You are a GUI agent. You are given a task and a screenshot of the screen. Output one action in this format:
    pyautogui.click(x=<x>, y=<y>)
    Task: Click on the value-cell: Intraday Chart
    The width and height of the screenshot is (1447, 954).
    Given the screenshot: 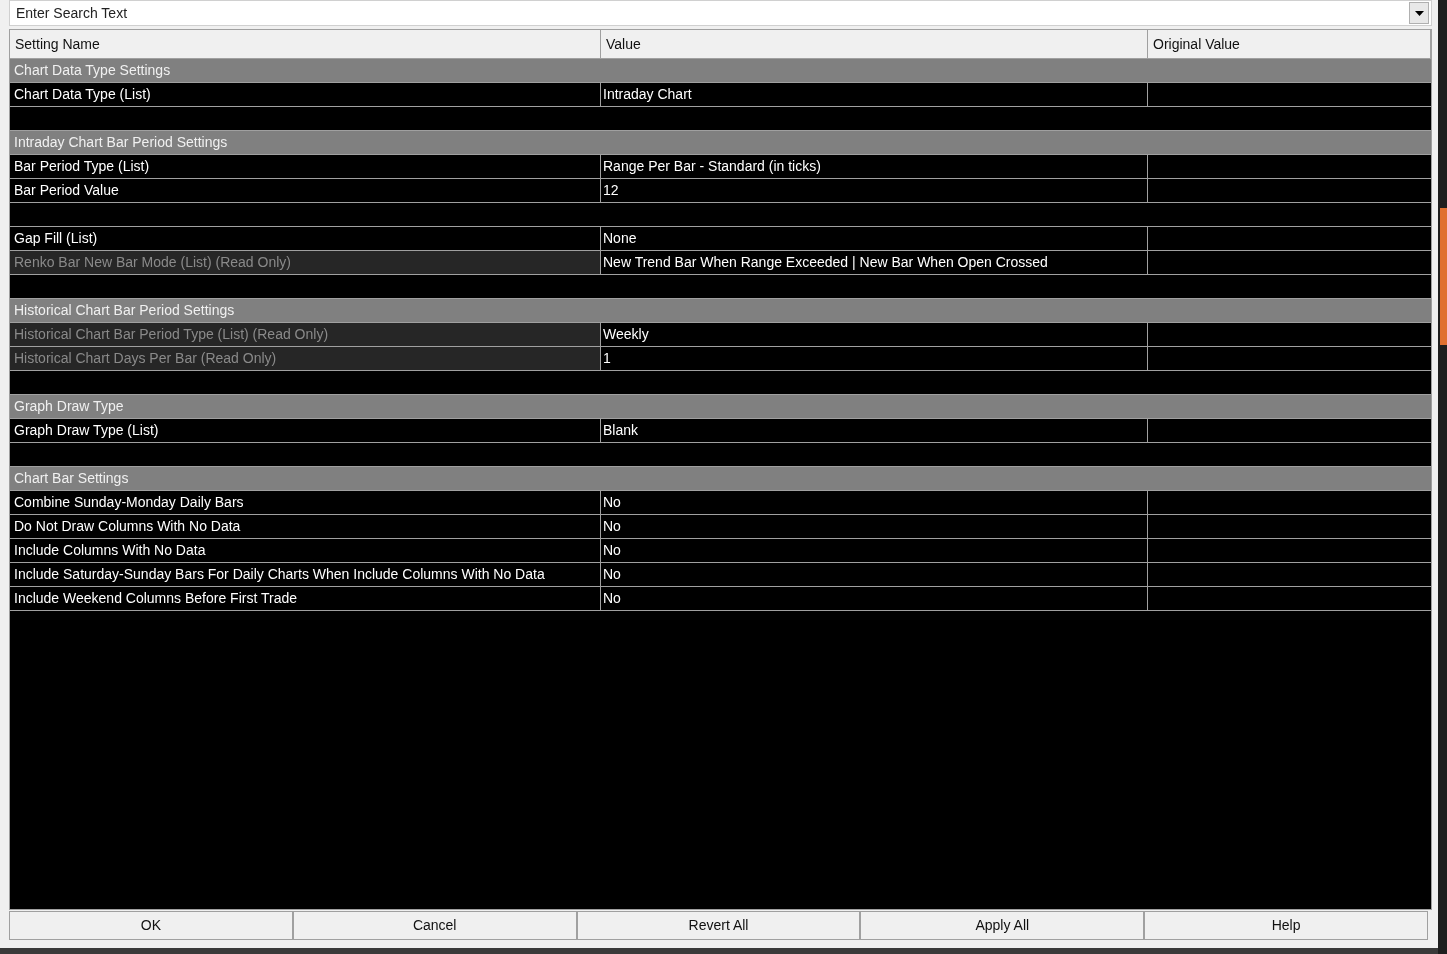 What is the action you would take?
    pyautogui.click(x=874, y=94)
    